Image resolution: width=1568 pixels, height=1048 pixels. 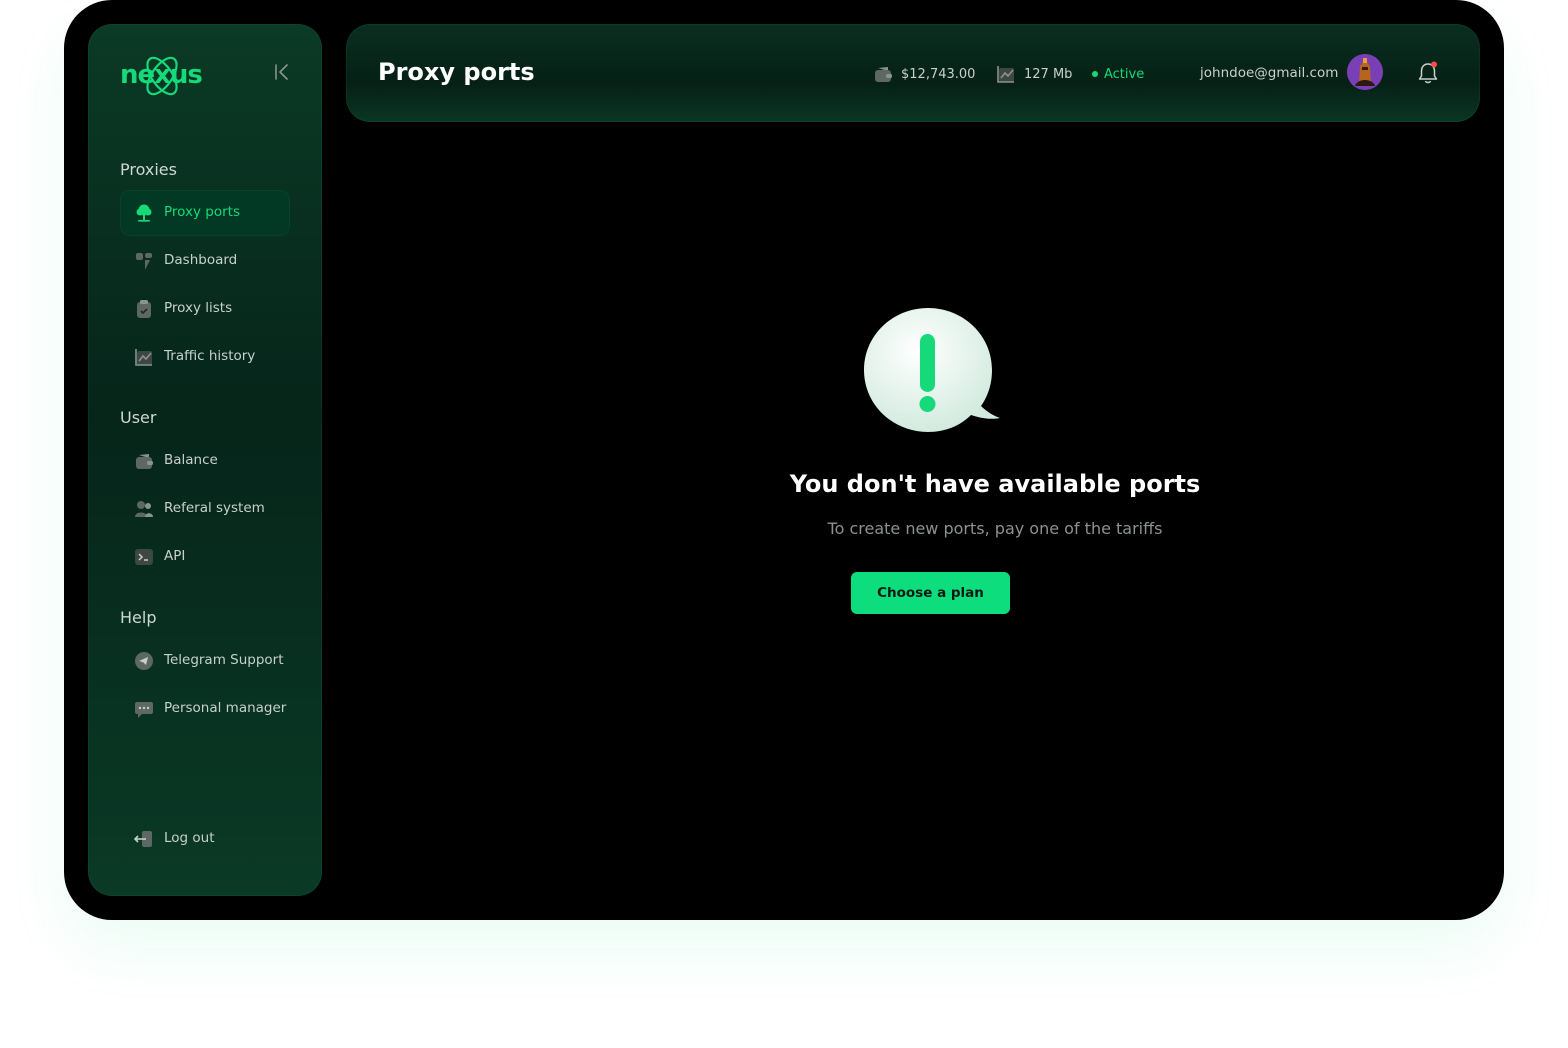 I want to click on chat-icon, so click(x=144, y=710).